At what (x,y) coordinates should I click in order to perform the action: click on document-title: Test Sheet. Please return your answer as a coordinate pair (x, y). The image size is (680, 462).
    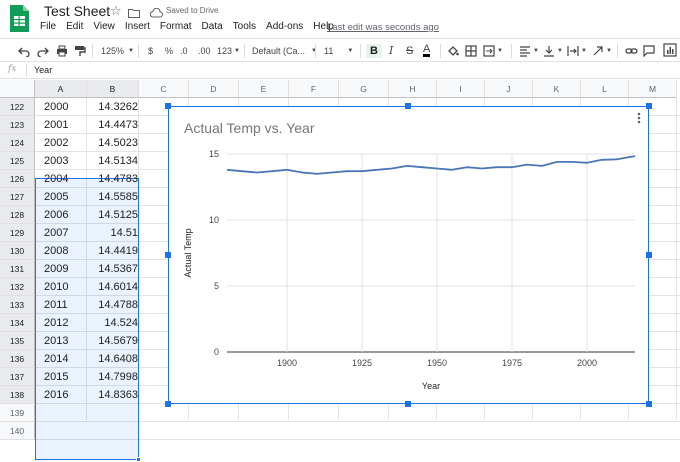
    Looking at the image, I should click on (77, 11).